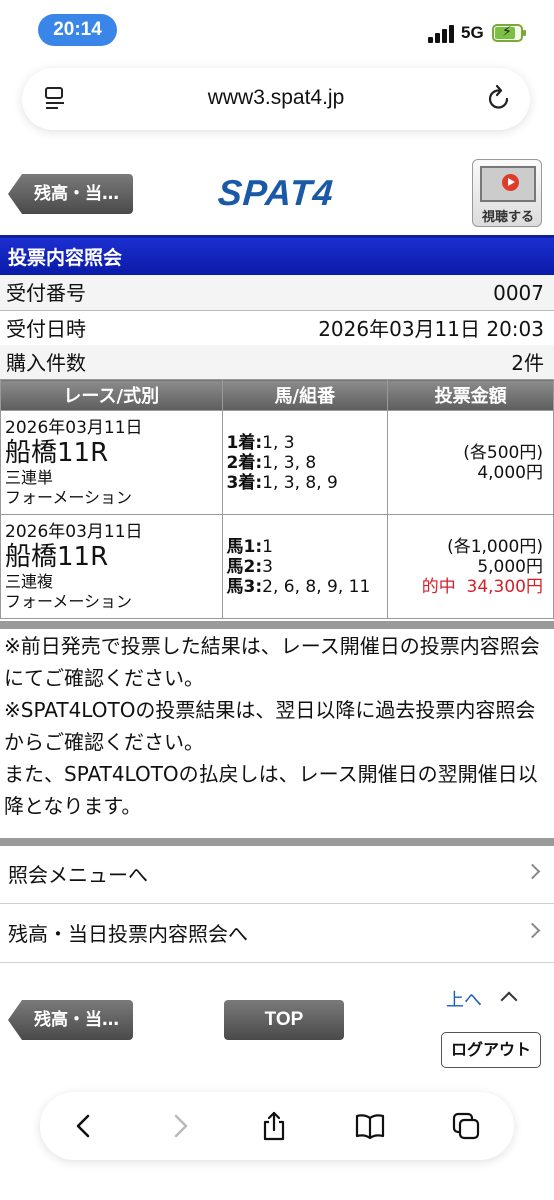  Describe the element at coordinates (305, 566) in the screenshot. I see `combo-cell: 馬1:1 馬2:3 馬3:2, 6, 8, 9, 11` at that location.